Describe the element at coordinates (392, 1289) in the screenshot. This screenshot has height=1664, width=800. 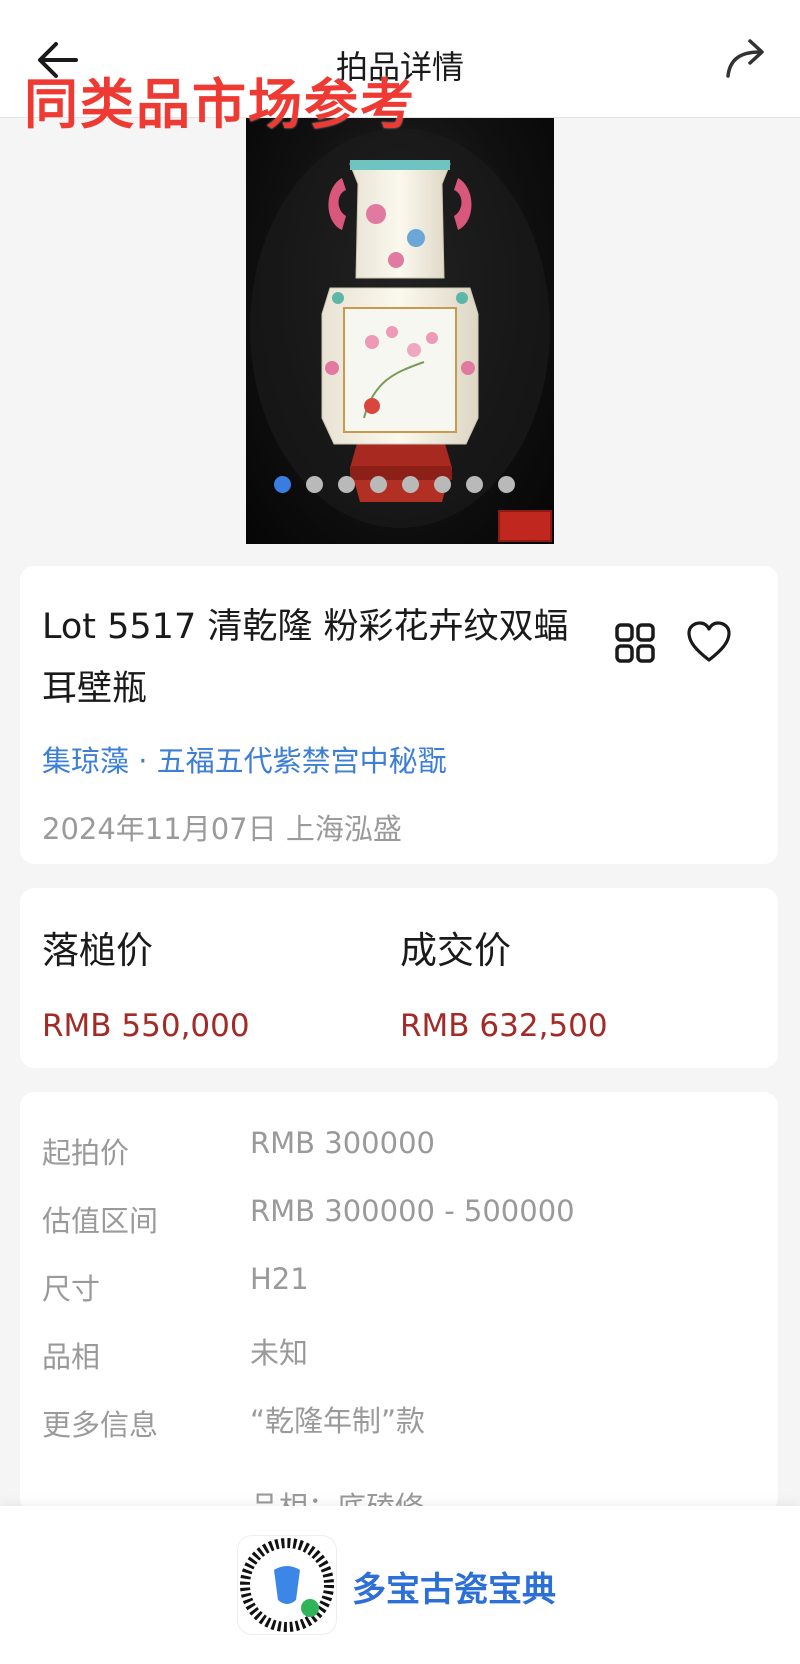
I see `detail-row: 尺寸 H21` at that location.